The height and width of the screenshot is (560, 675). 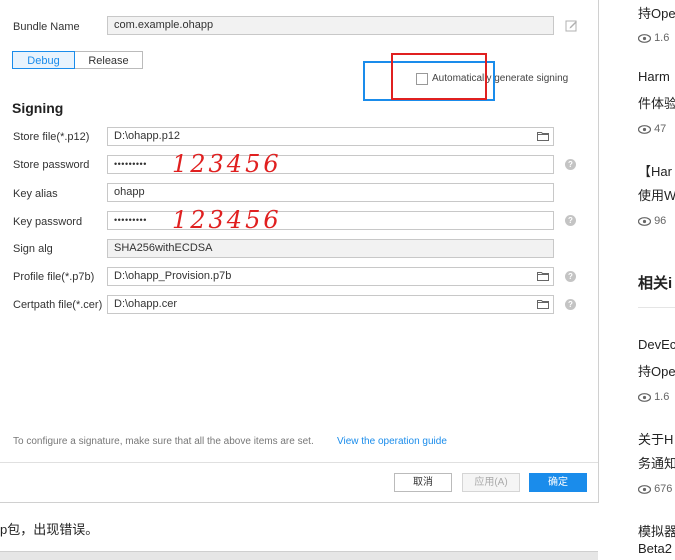 I want to click on store-password-label: Store password, so click(x=51, y=165).